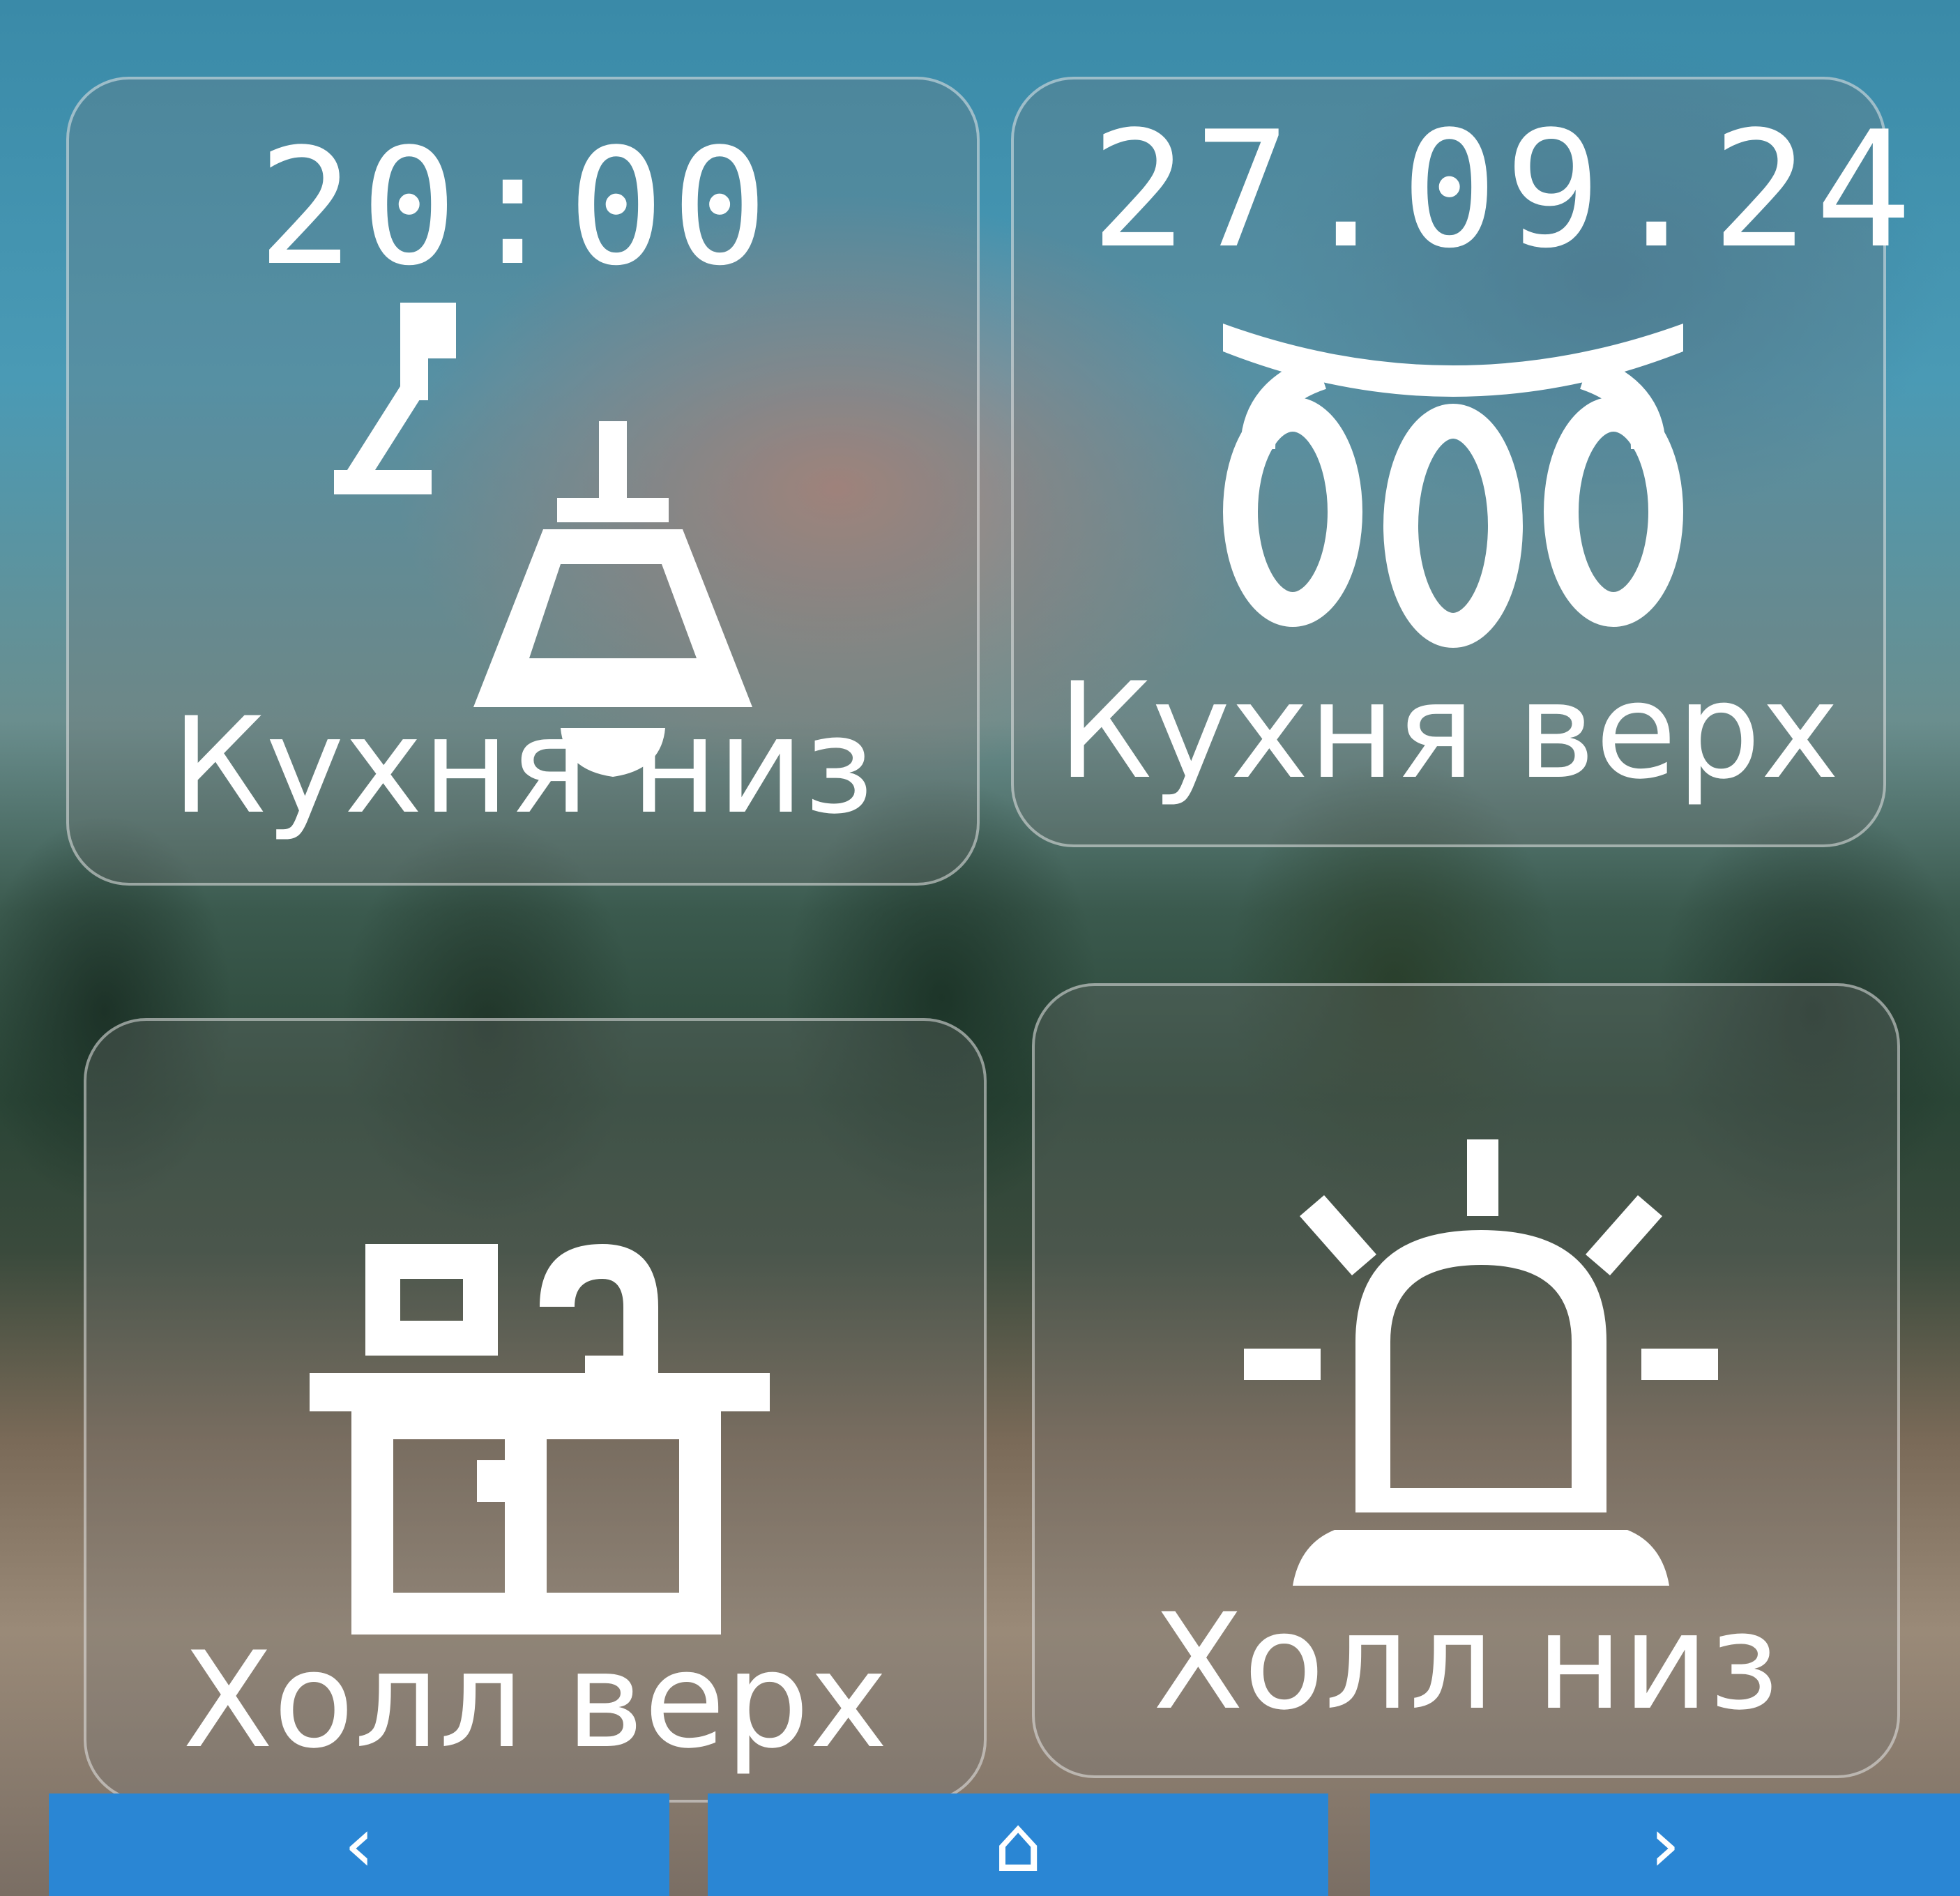  I want to click on tile-label: Холл низ, so click(1466, 1662).